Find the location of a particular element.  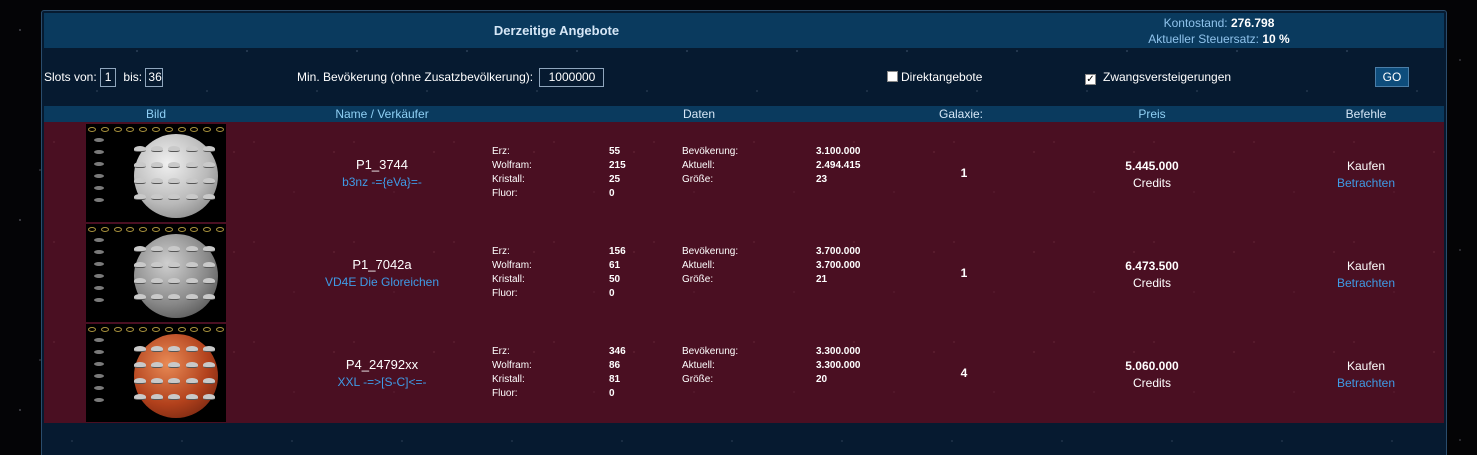

population-value: 3.700.000 is located at coordinates (838, 251).